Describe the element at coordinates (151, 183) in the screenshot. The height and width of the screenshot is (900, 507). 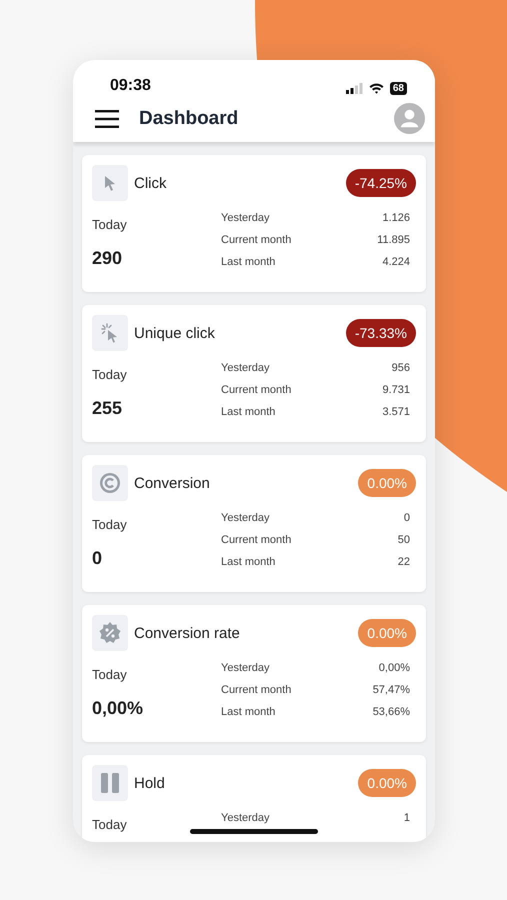
I see `card-title: Click` at that location.